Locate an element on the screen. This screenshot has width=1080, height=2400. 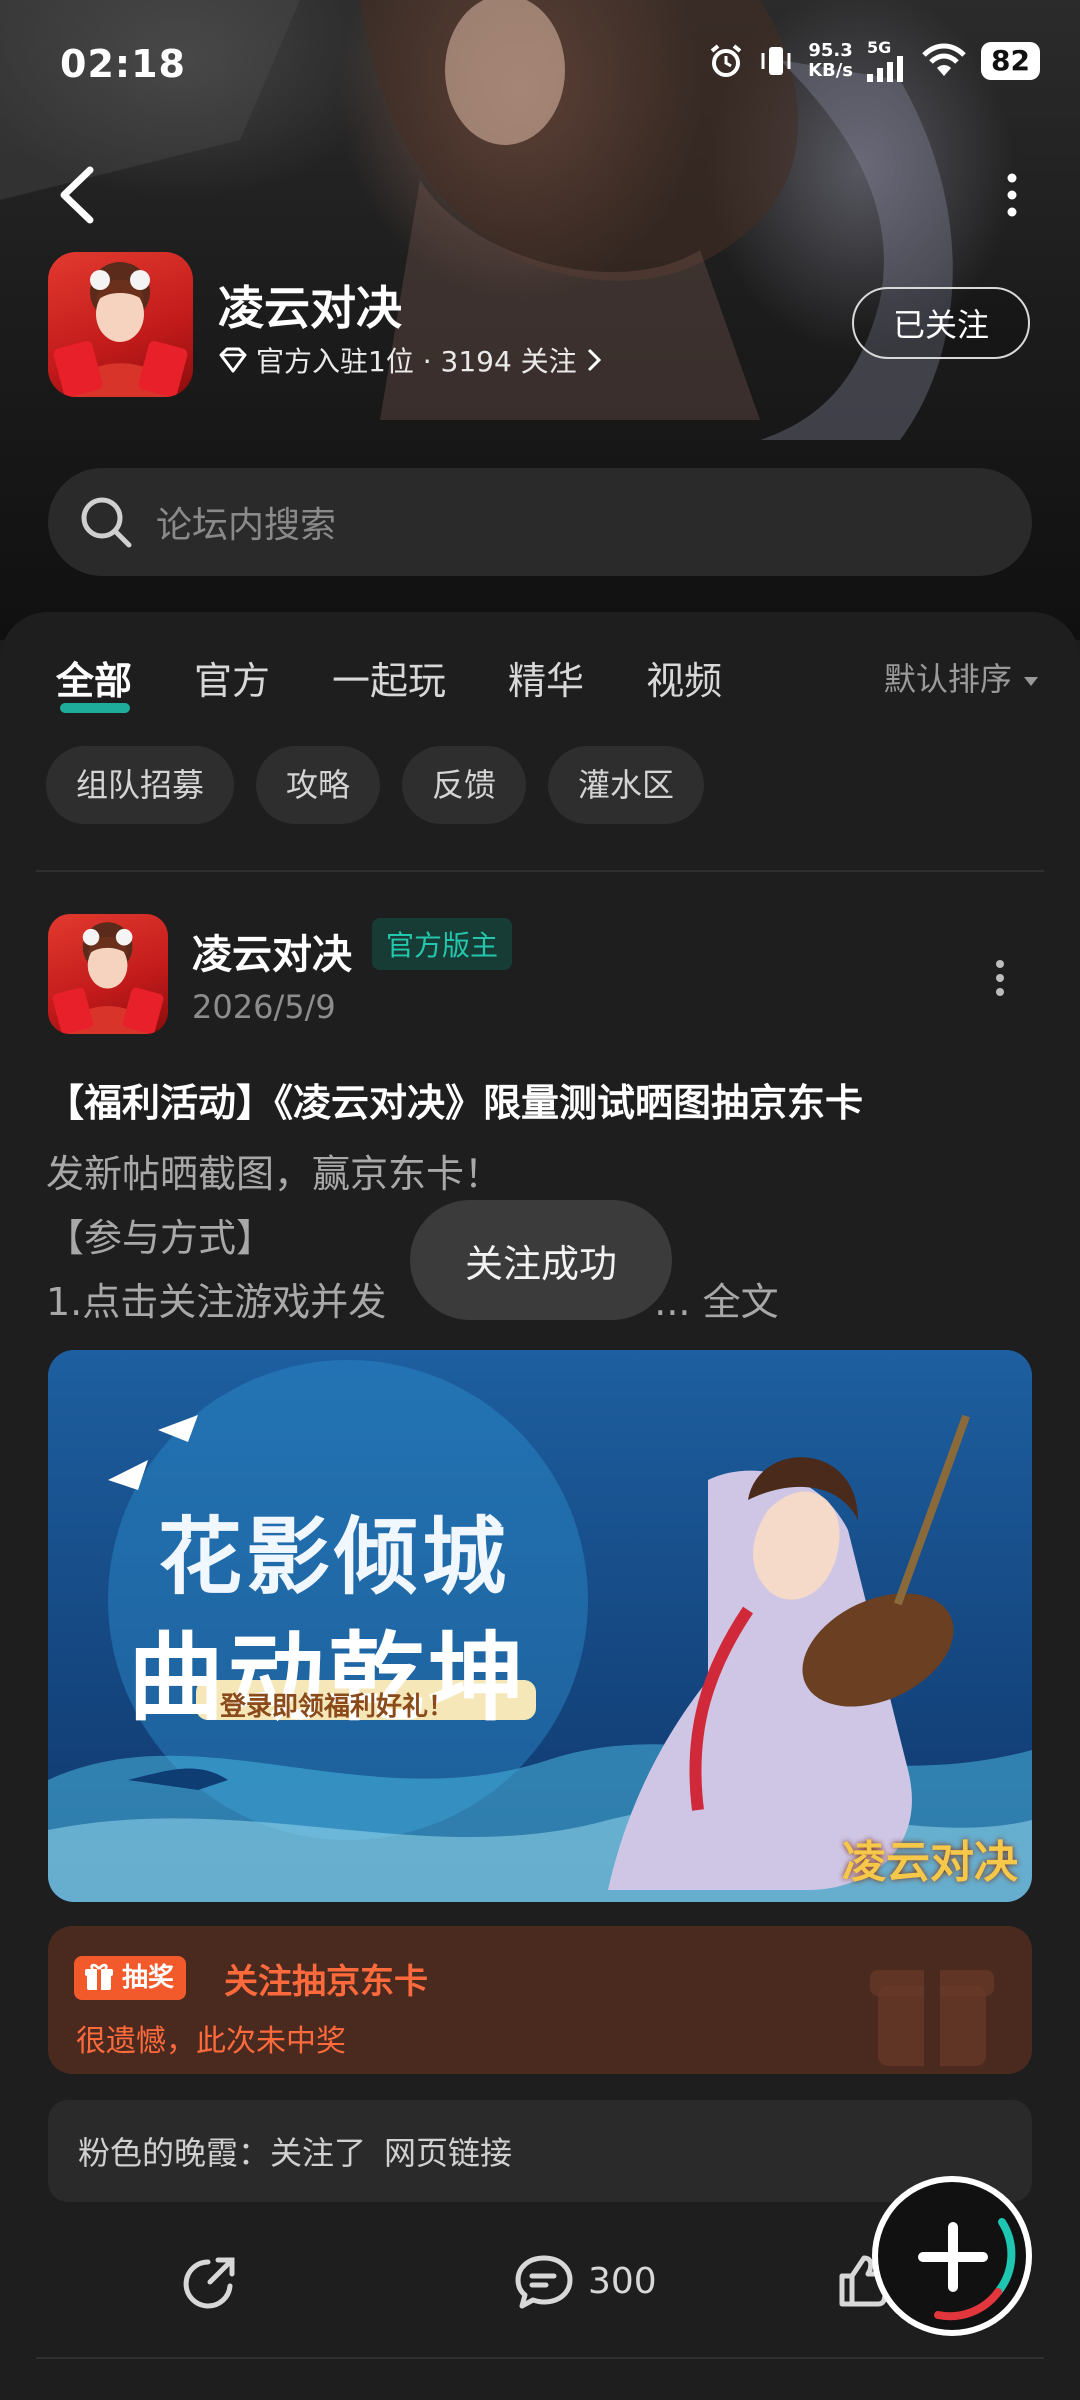
chevron-right-icon is located at coordinates (594, 360).